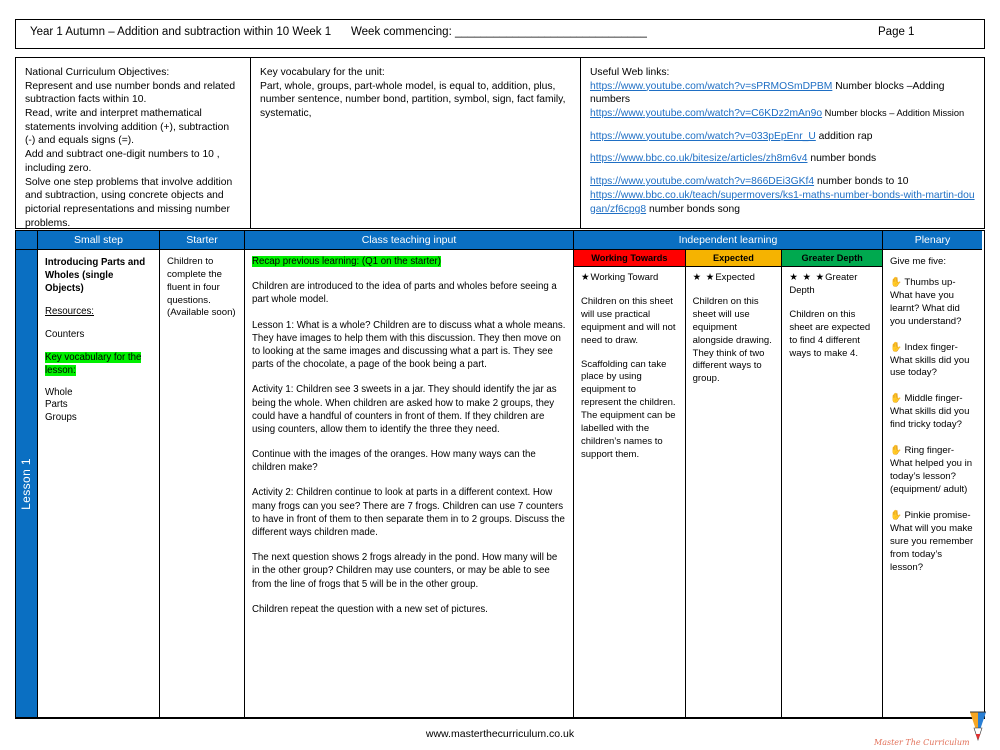 The height and width of the screenshot is (750, 1000). I want to click on vocab-item: Parts, so click(56, 405).